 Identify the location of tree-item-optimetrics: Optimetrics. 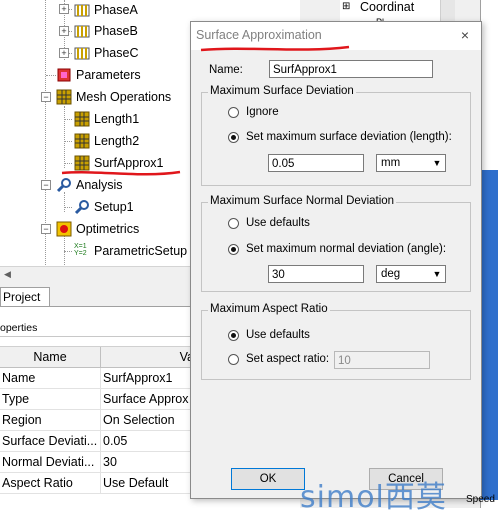
(97, 229).